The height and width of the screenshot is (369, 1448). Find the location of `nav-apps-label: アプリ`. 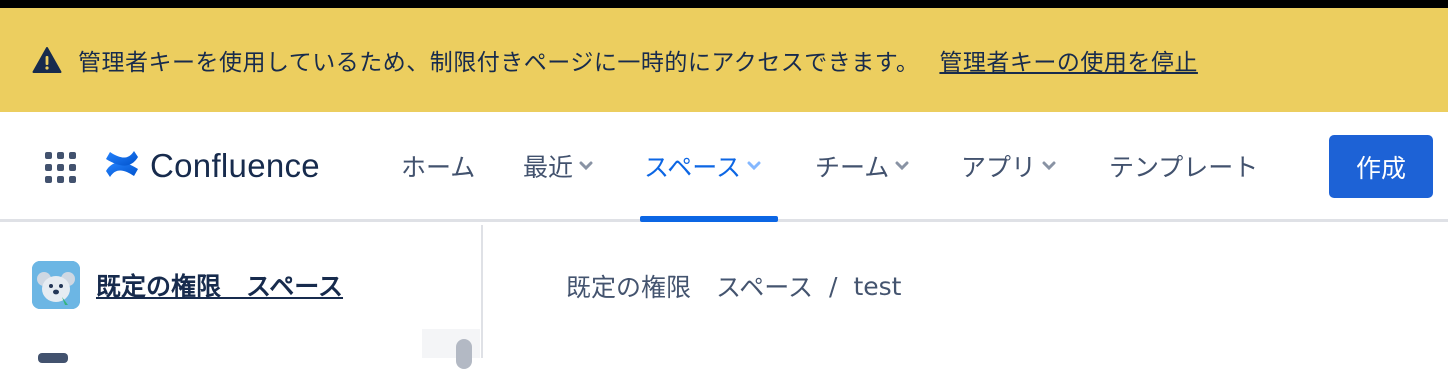

nav-apps-label: アプリ is located at coordinates (999, 167).